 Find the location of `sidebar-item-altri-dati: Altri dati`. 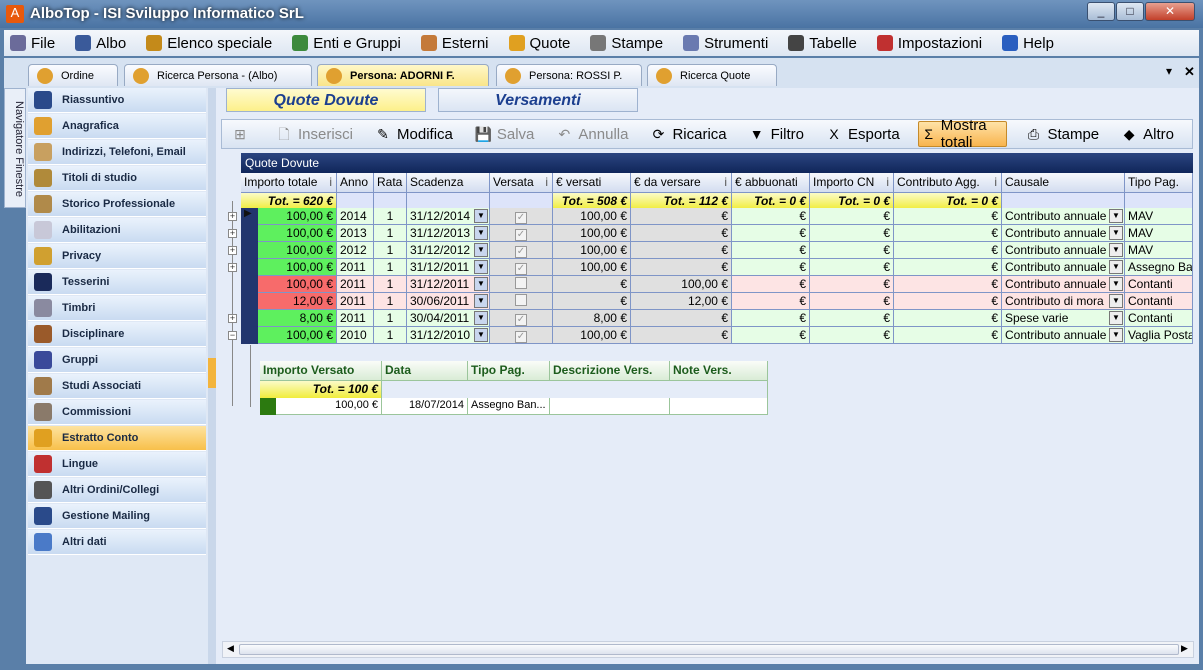

sidebar-item-altri-dati: Altri dati is located at coordinates (117, 542).